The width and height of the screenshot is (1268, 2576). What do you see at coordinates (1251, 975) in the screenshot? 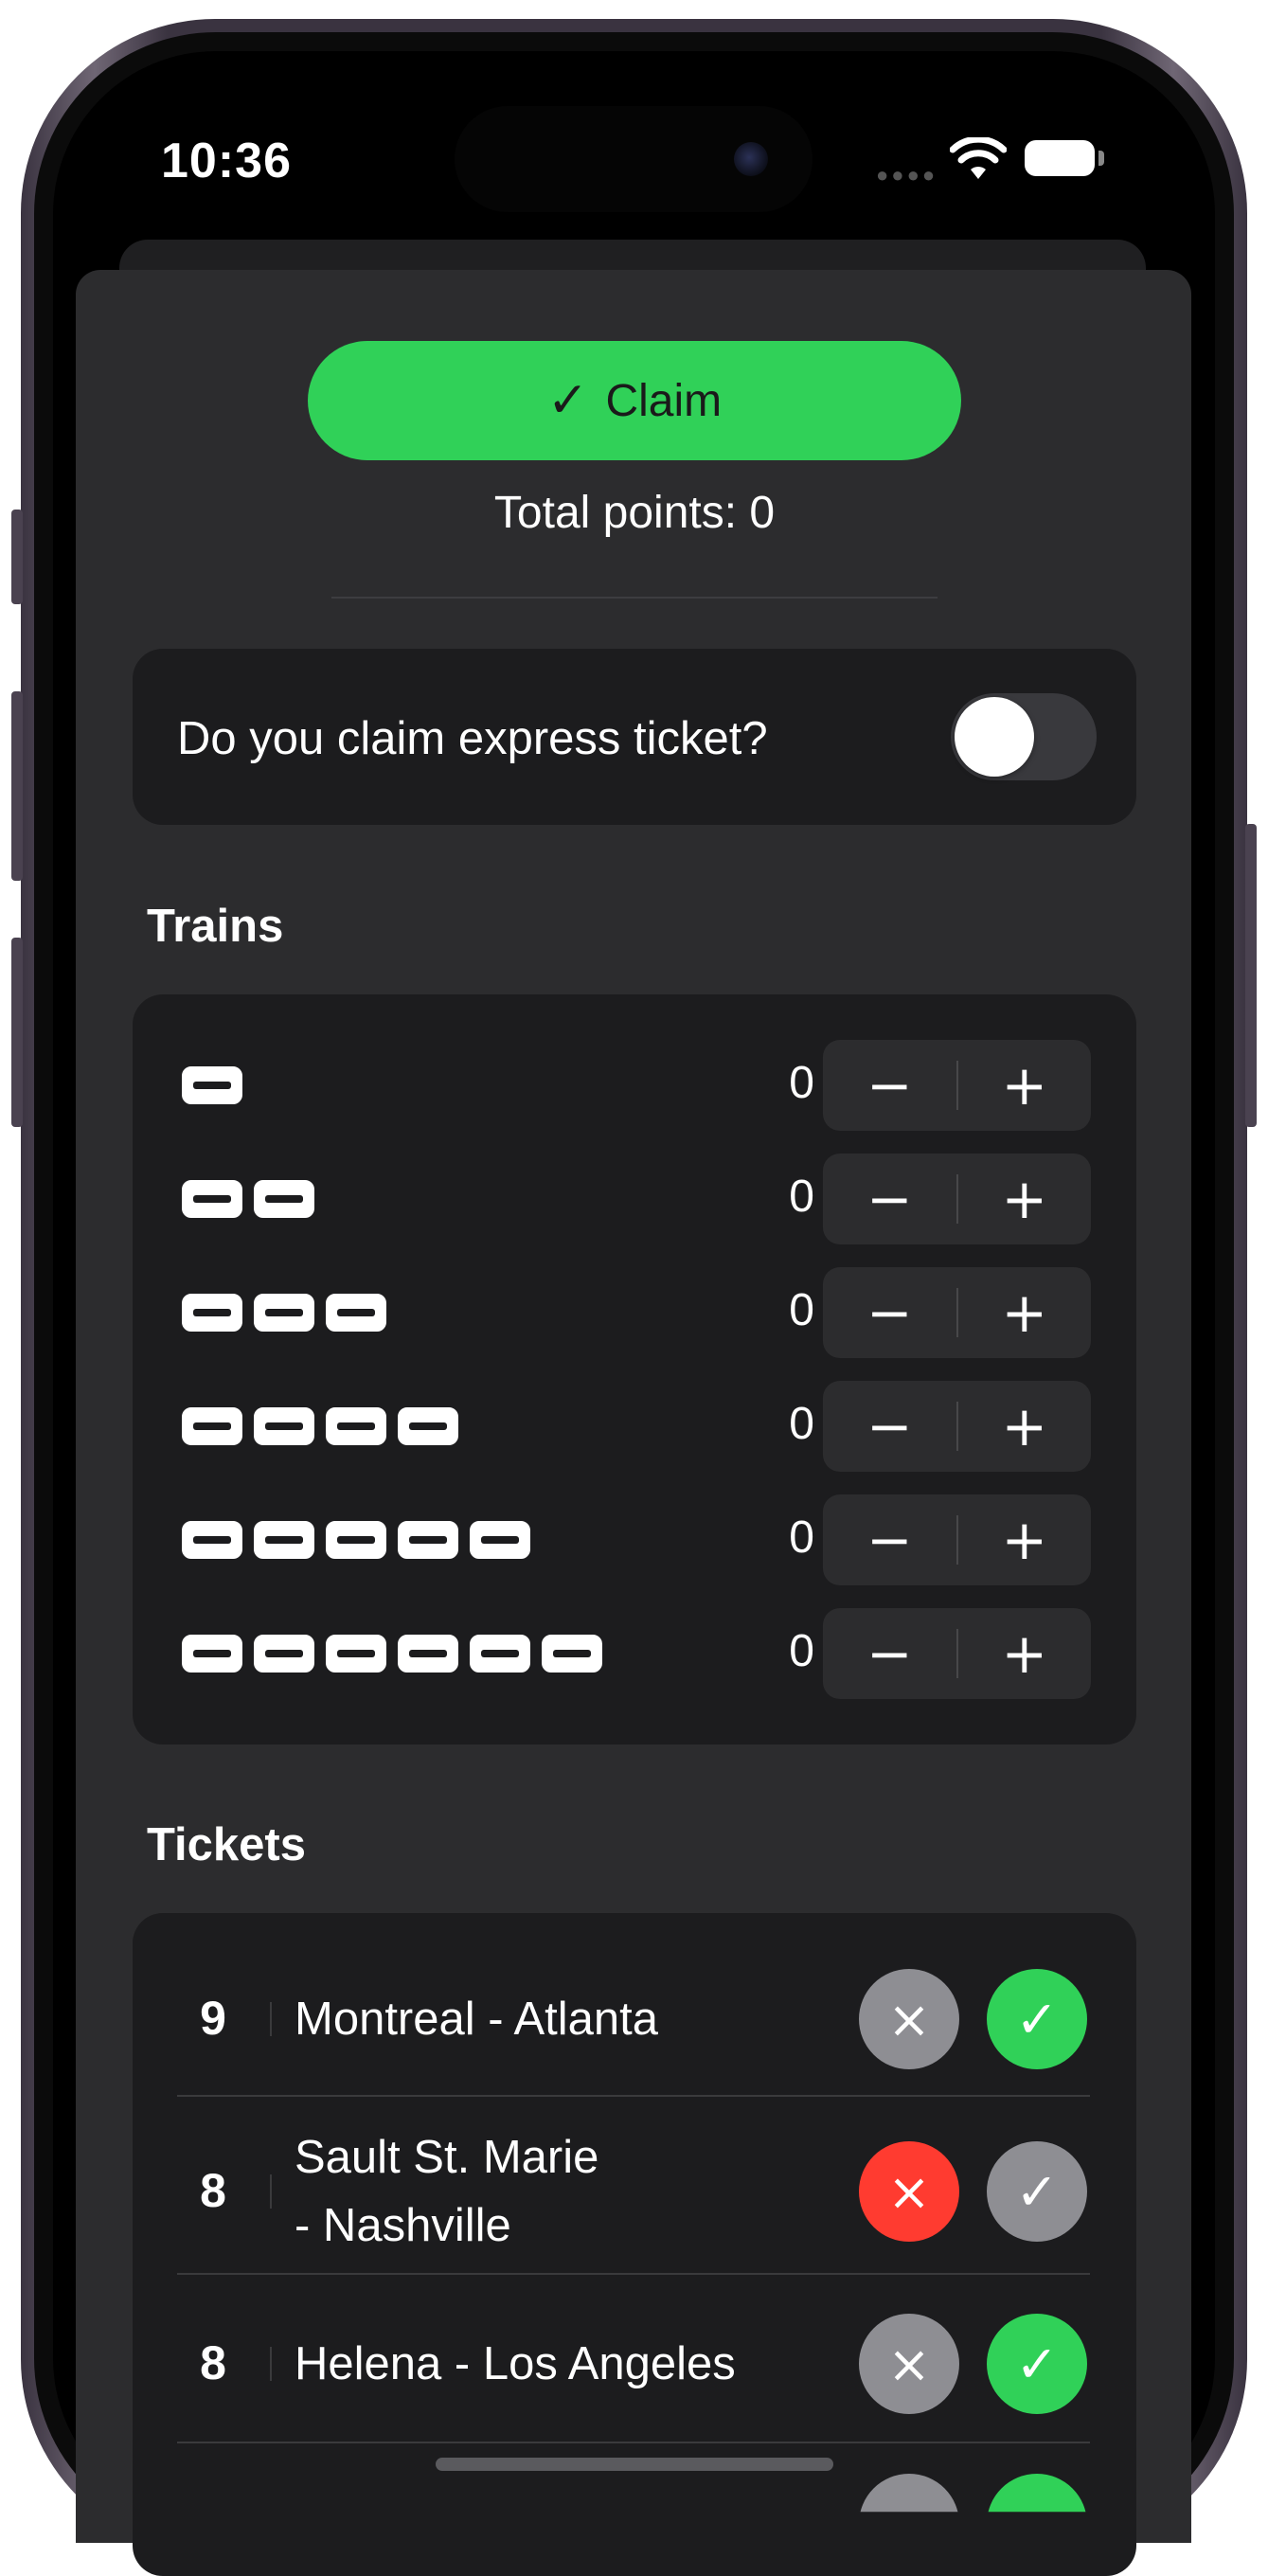
I see `power-button` at bounding box center [1251, 975].